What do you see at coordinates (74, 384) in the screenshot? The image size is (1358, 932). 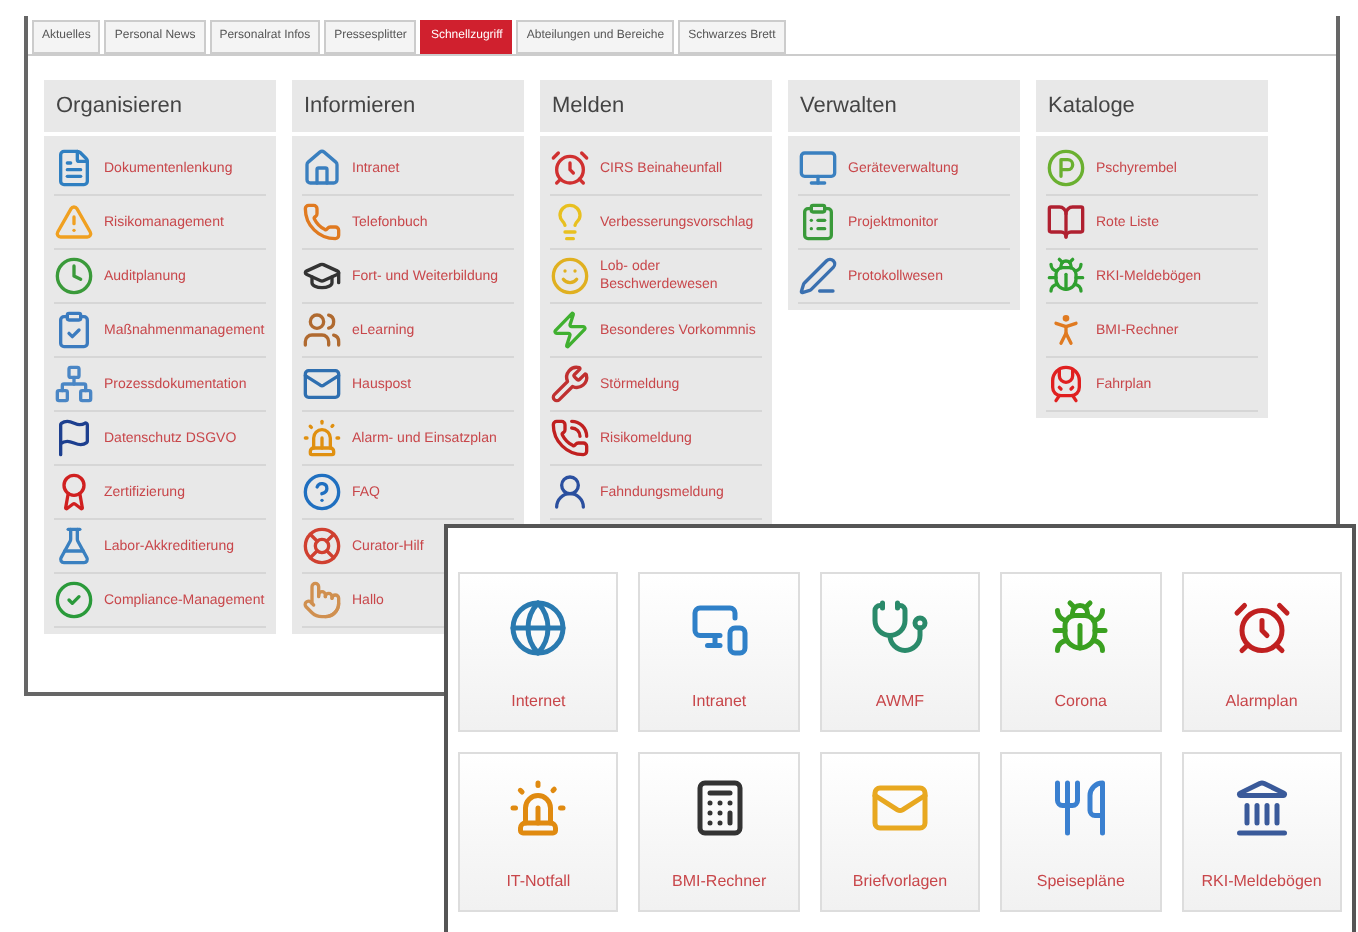 I see `hierarchy-icon` at bounding box center [74, 384].